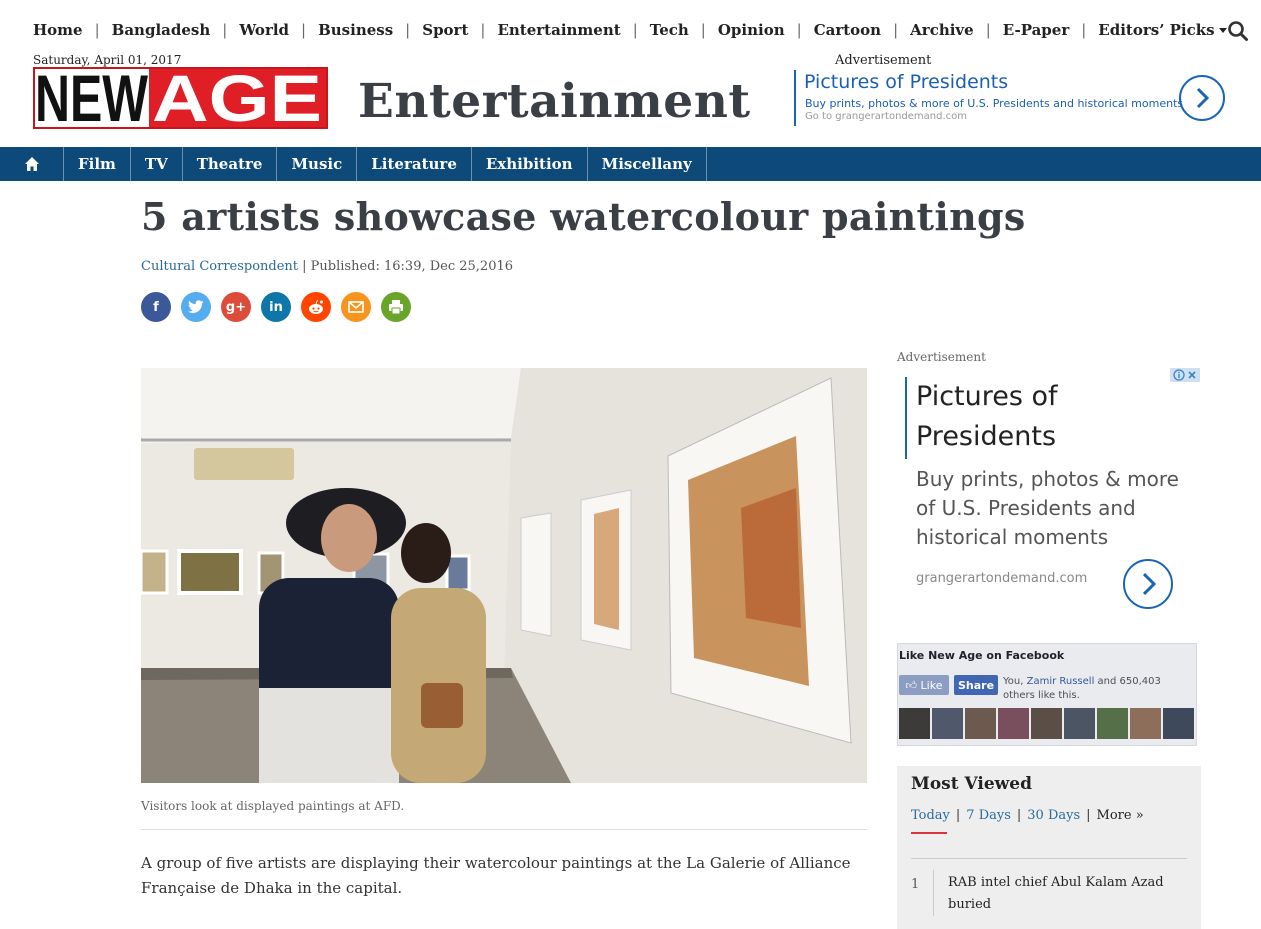  I want to click on secnav-film: Film, so click(97, 164).